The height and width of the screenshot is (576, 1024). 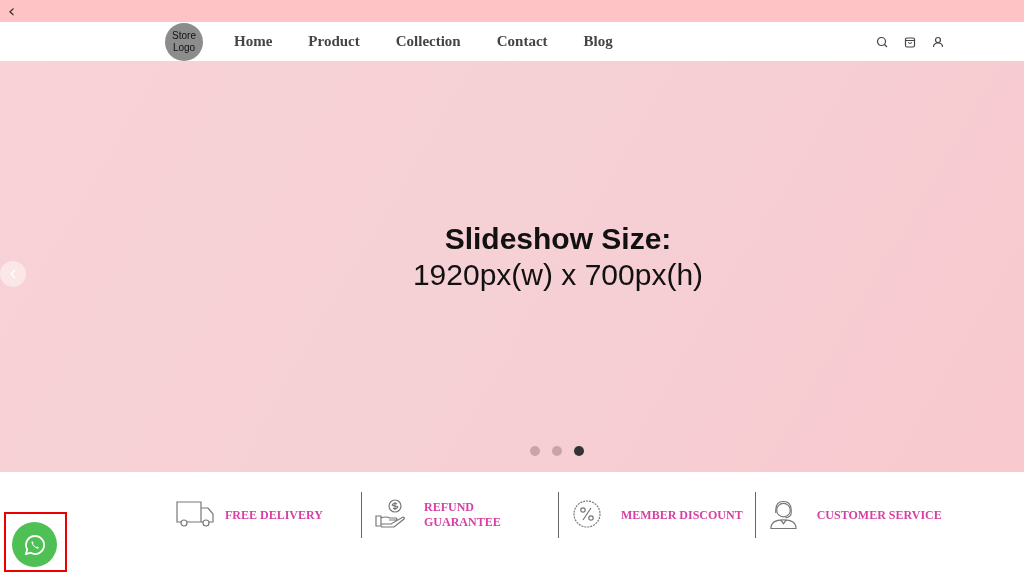 I want to click on nav-link: Blog, so click(x=598, y=41).